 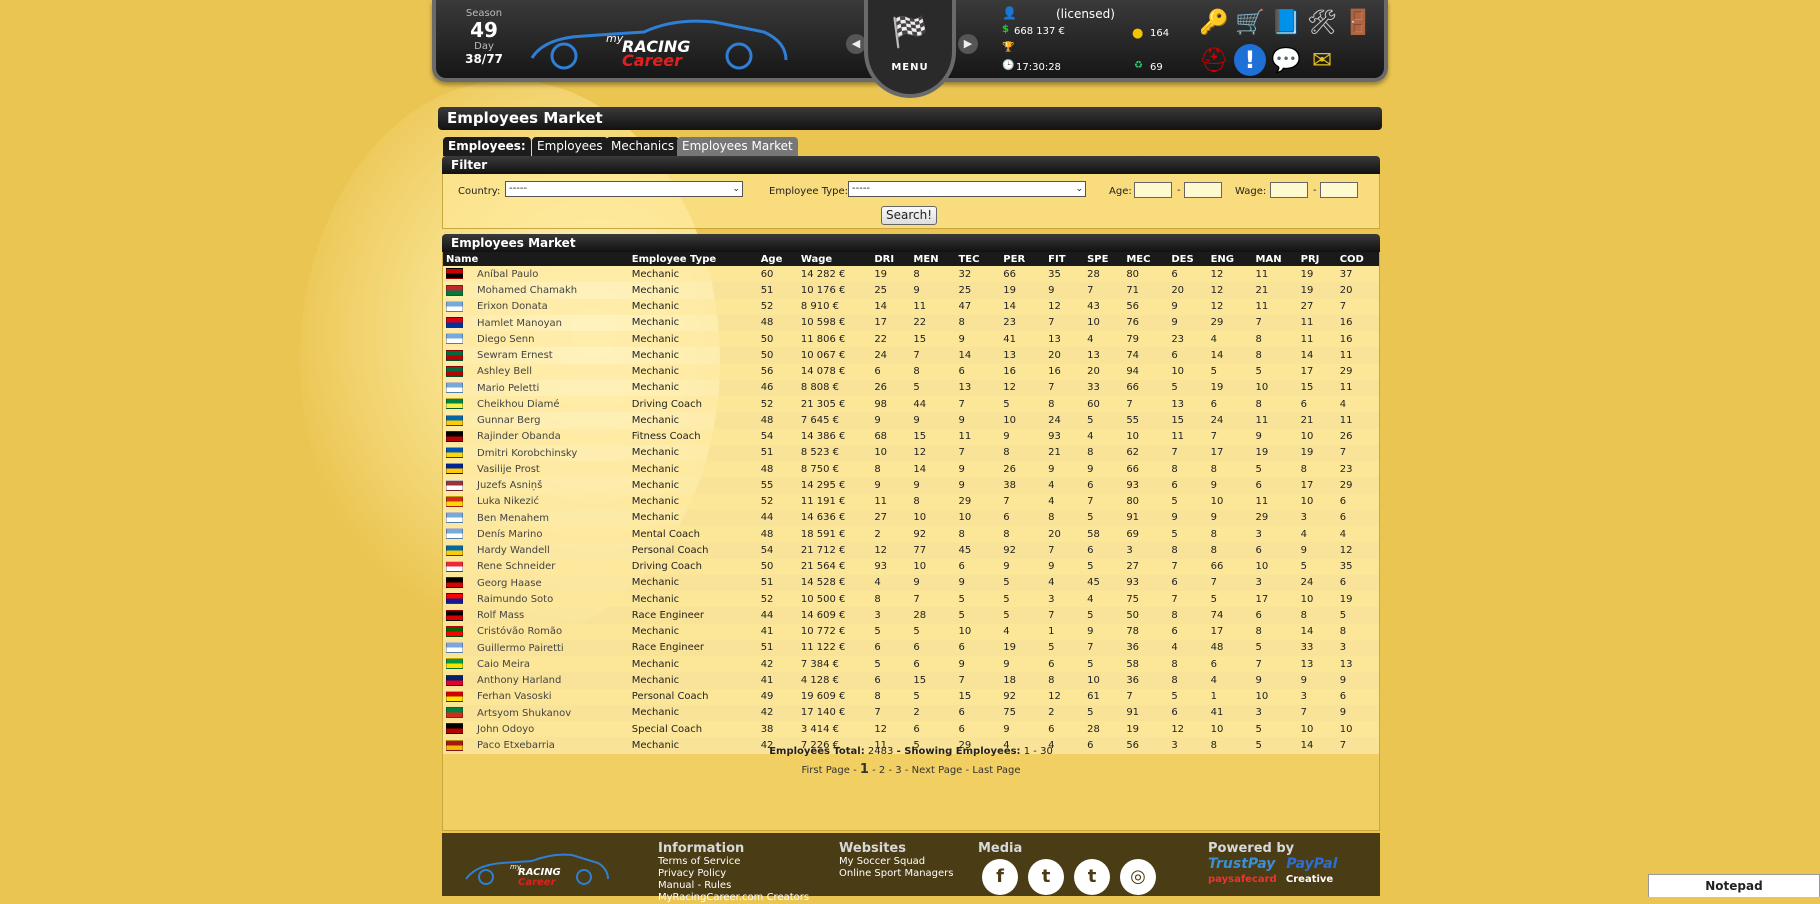 What do you see at coordinates (1289, 190) in the screenshot?
I see `wage-min-input` at bounding box center [1289, 190].